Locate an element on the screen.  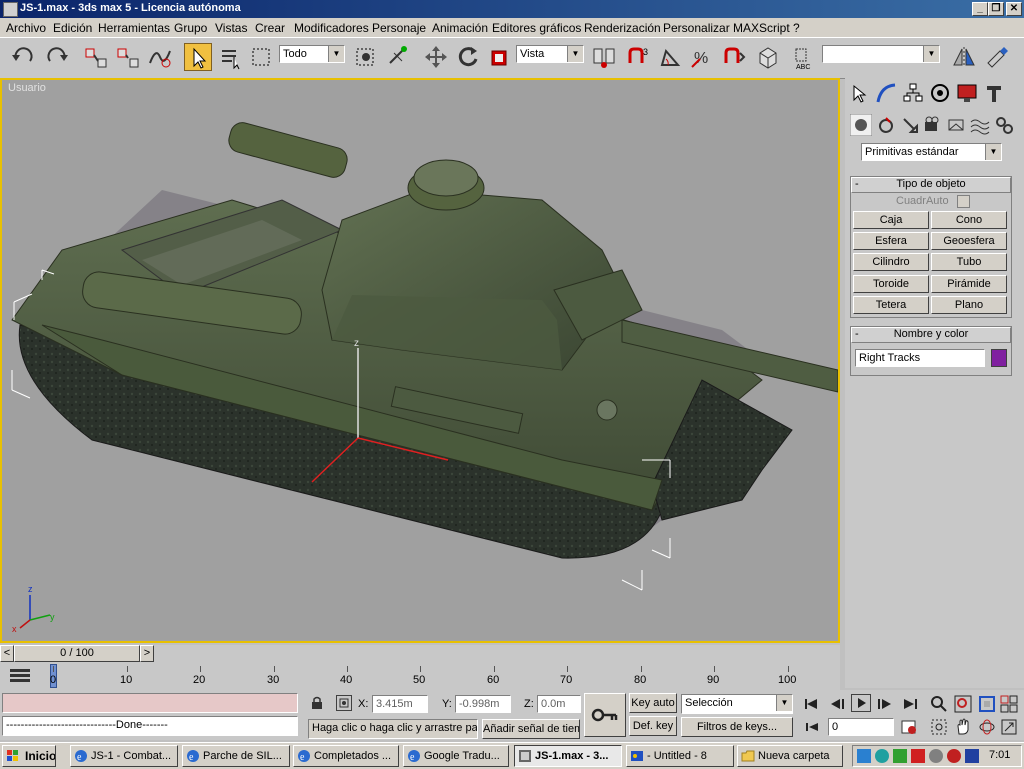
create-tab-icon is located at coordinates (859, 93).